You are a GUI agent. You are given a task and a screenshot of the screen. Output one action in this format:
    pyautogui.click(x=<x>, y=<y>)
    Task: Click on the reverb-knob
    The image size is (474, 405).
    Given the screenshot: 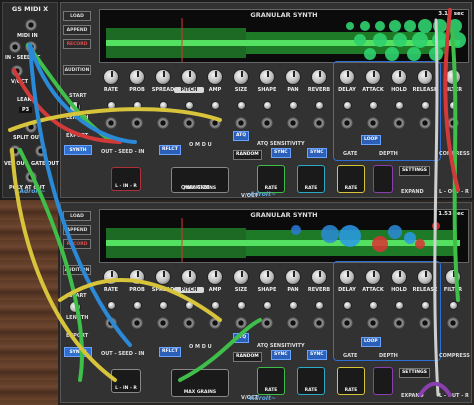 What is the action you would take?
    pyautogui.click(x=319, y=77)
    